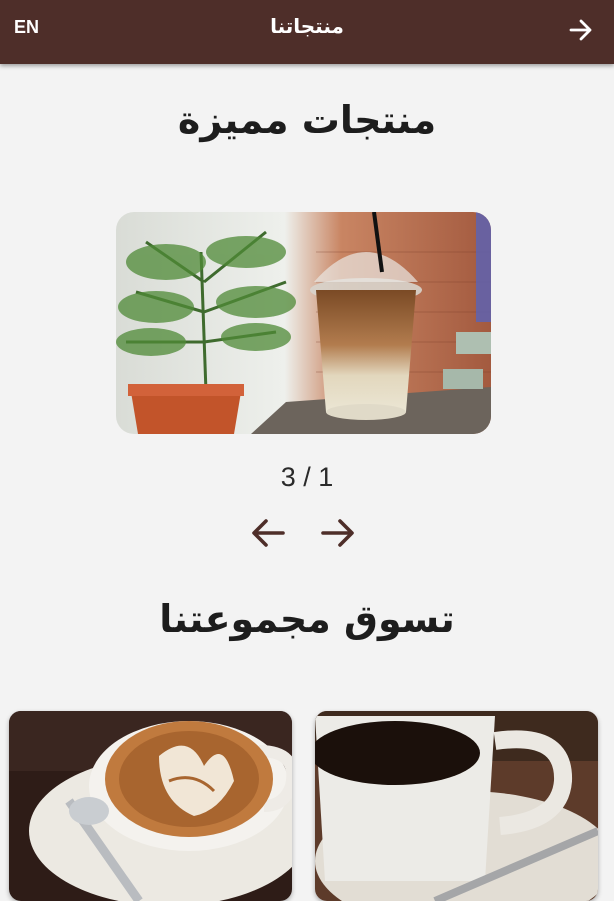  I want to click on page-title: منتجاتنا, so click(307, 26).